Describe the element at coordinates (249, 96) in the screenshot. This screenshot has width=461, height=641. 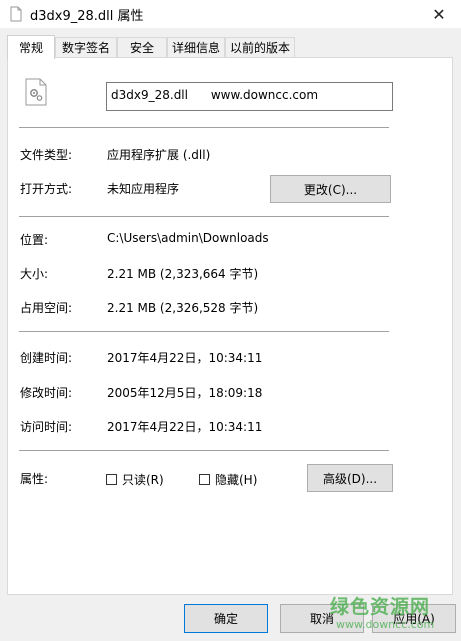
I see `file-name-field: d3dx9_28.dll www.downcc.com` at that location.